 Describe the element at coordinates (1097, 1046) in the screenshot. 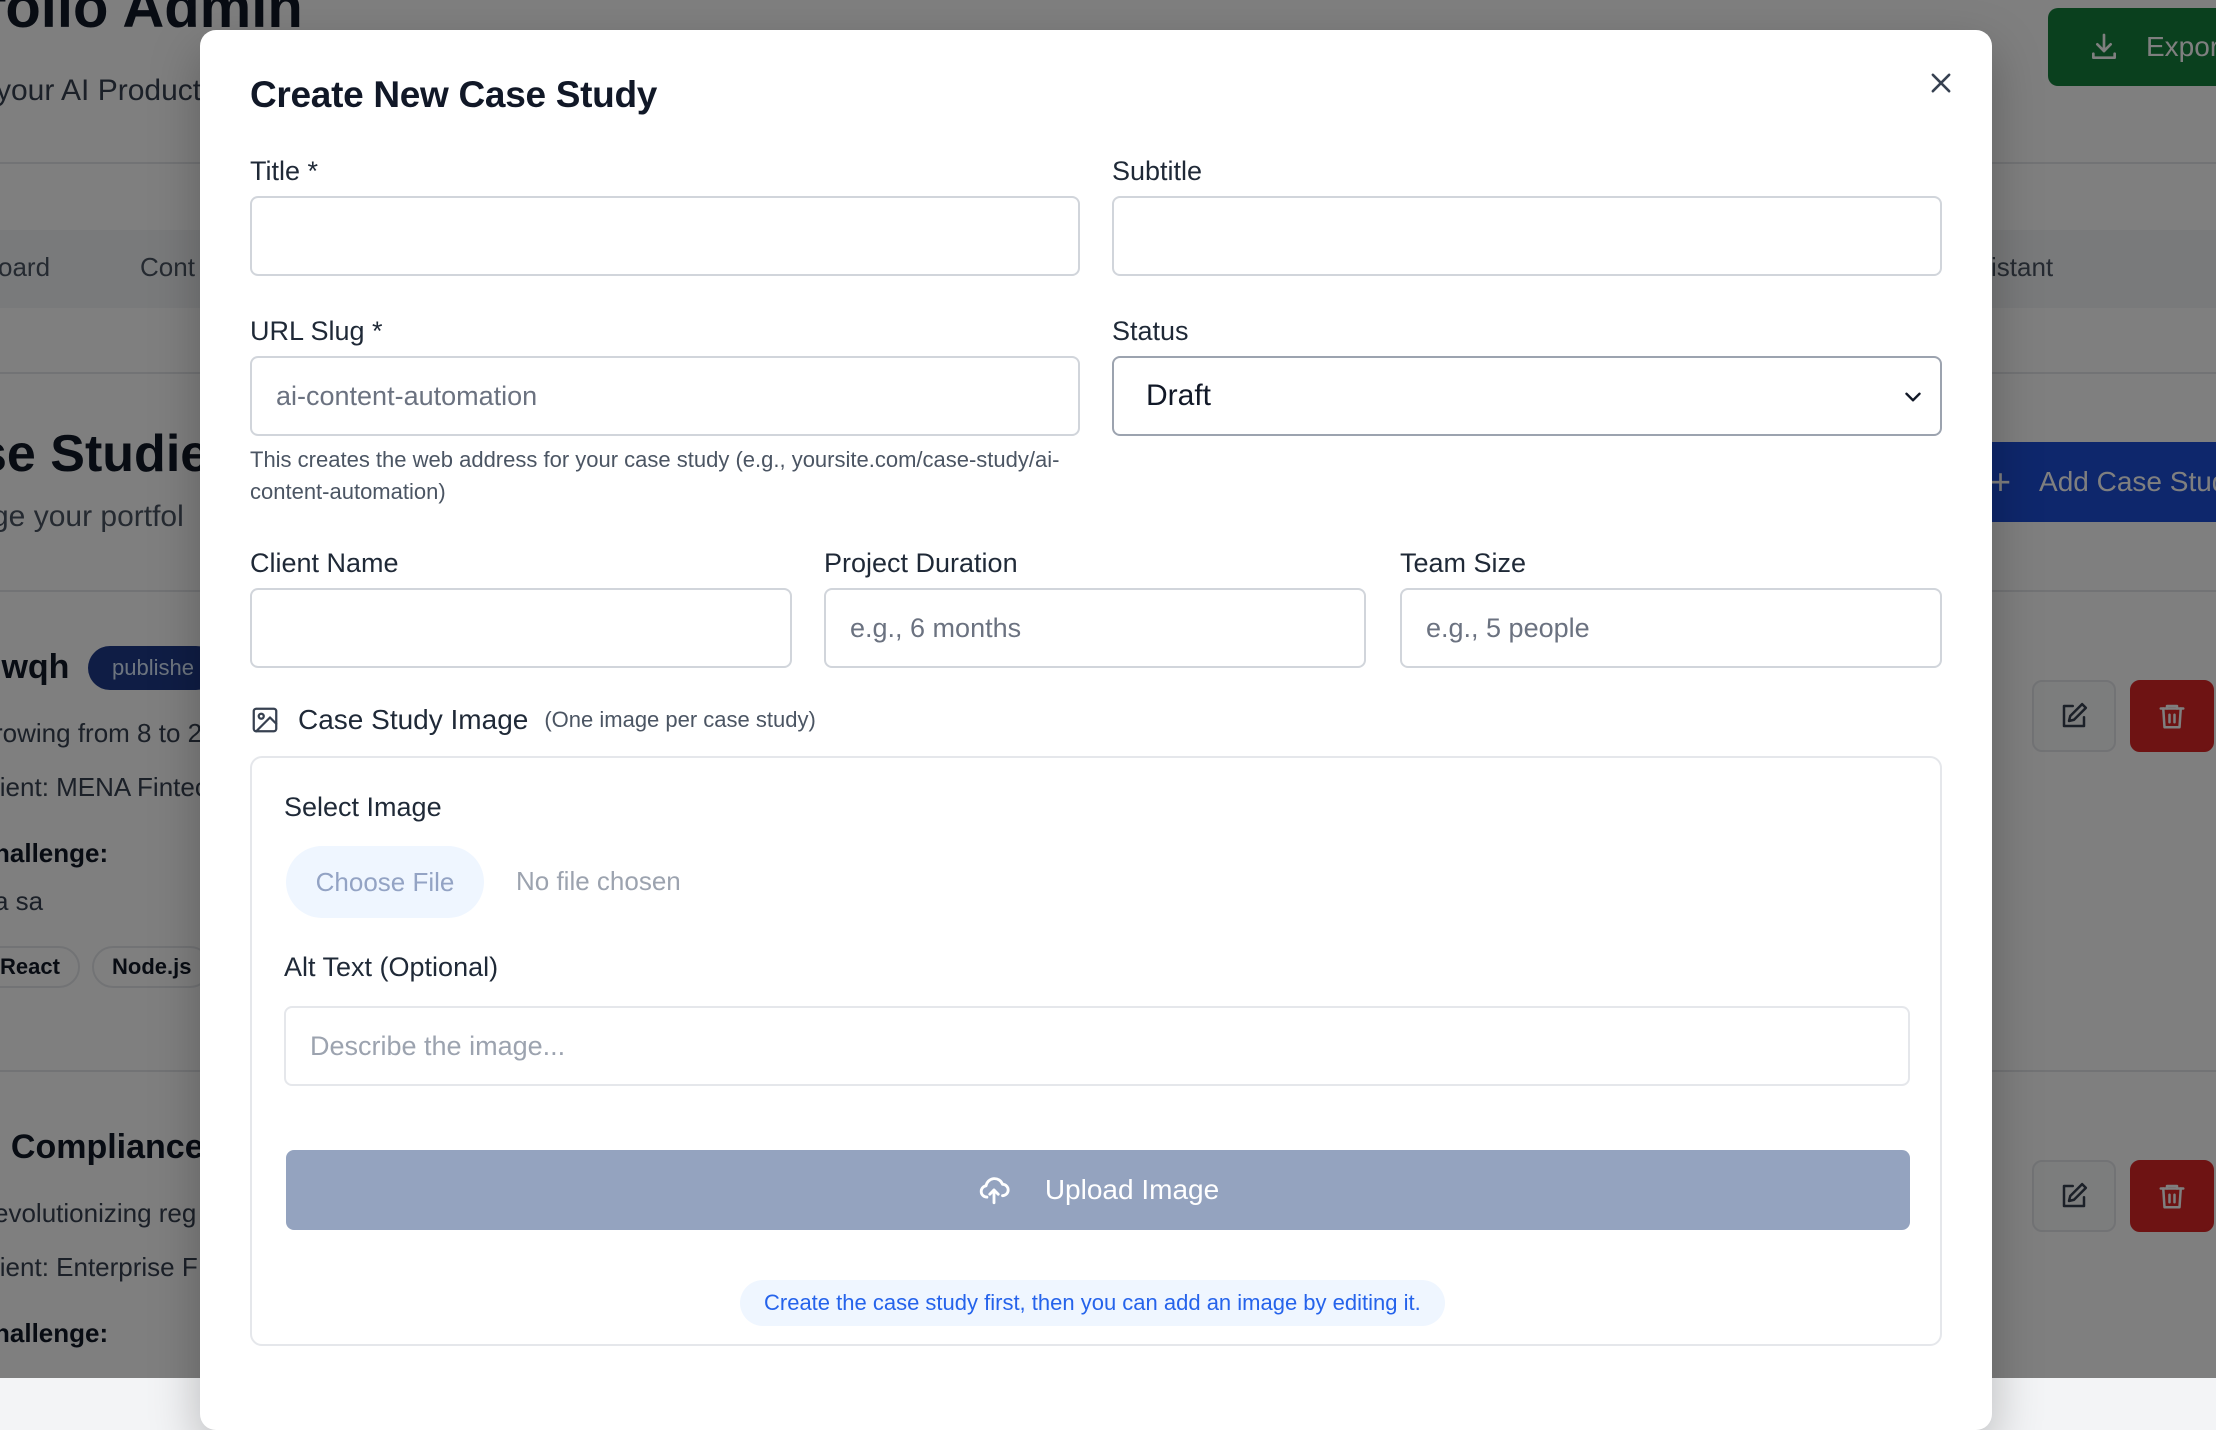

I see `alt-text-input` at that location.